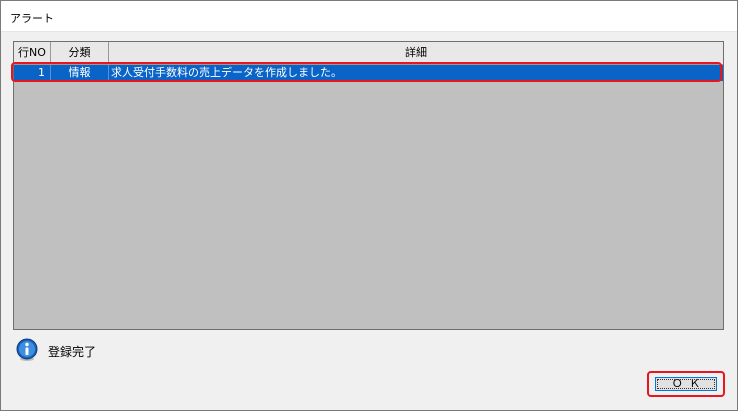 The width and height of the screenshot is (738, 411). Describe the element at coordinates (369, 16) in the screenshot. I see `title-bar: アラート` at that location.